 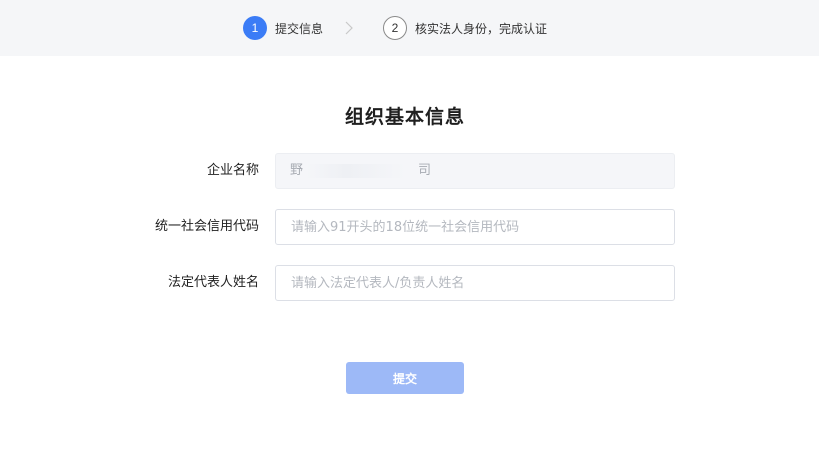 I want to click on form-row-credit-code: 统一社会信用代码, so click(x=409, y=227).